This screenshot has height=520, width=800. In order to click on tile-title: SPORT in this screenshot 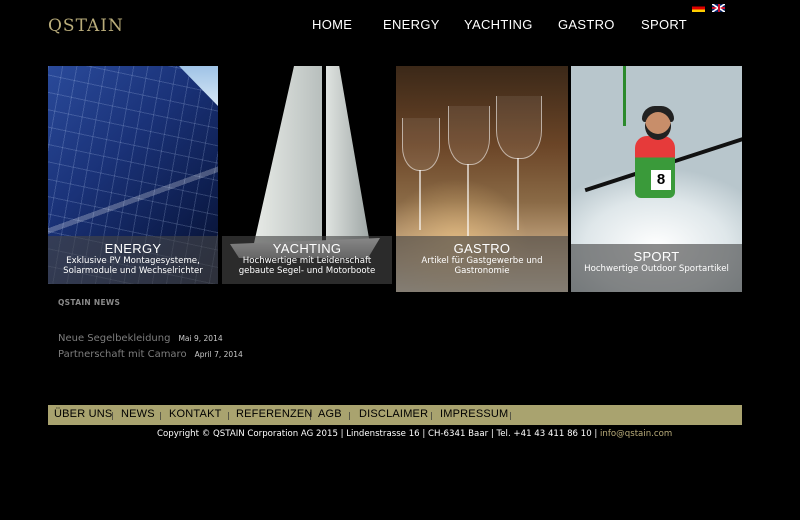, I will do `click(656, 256)`.